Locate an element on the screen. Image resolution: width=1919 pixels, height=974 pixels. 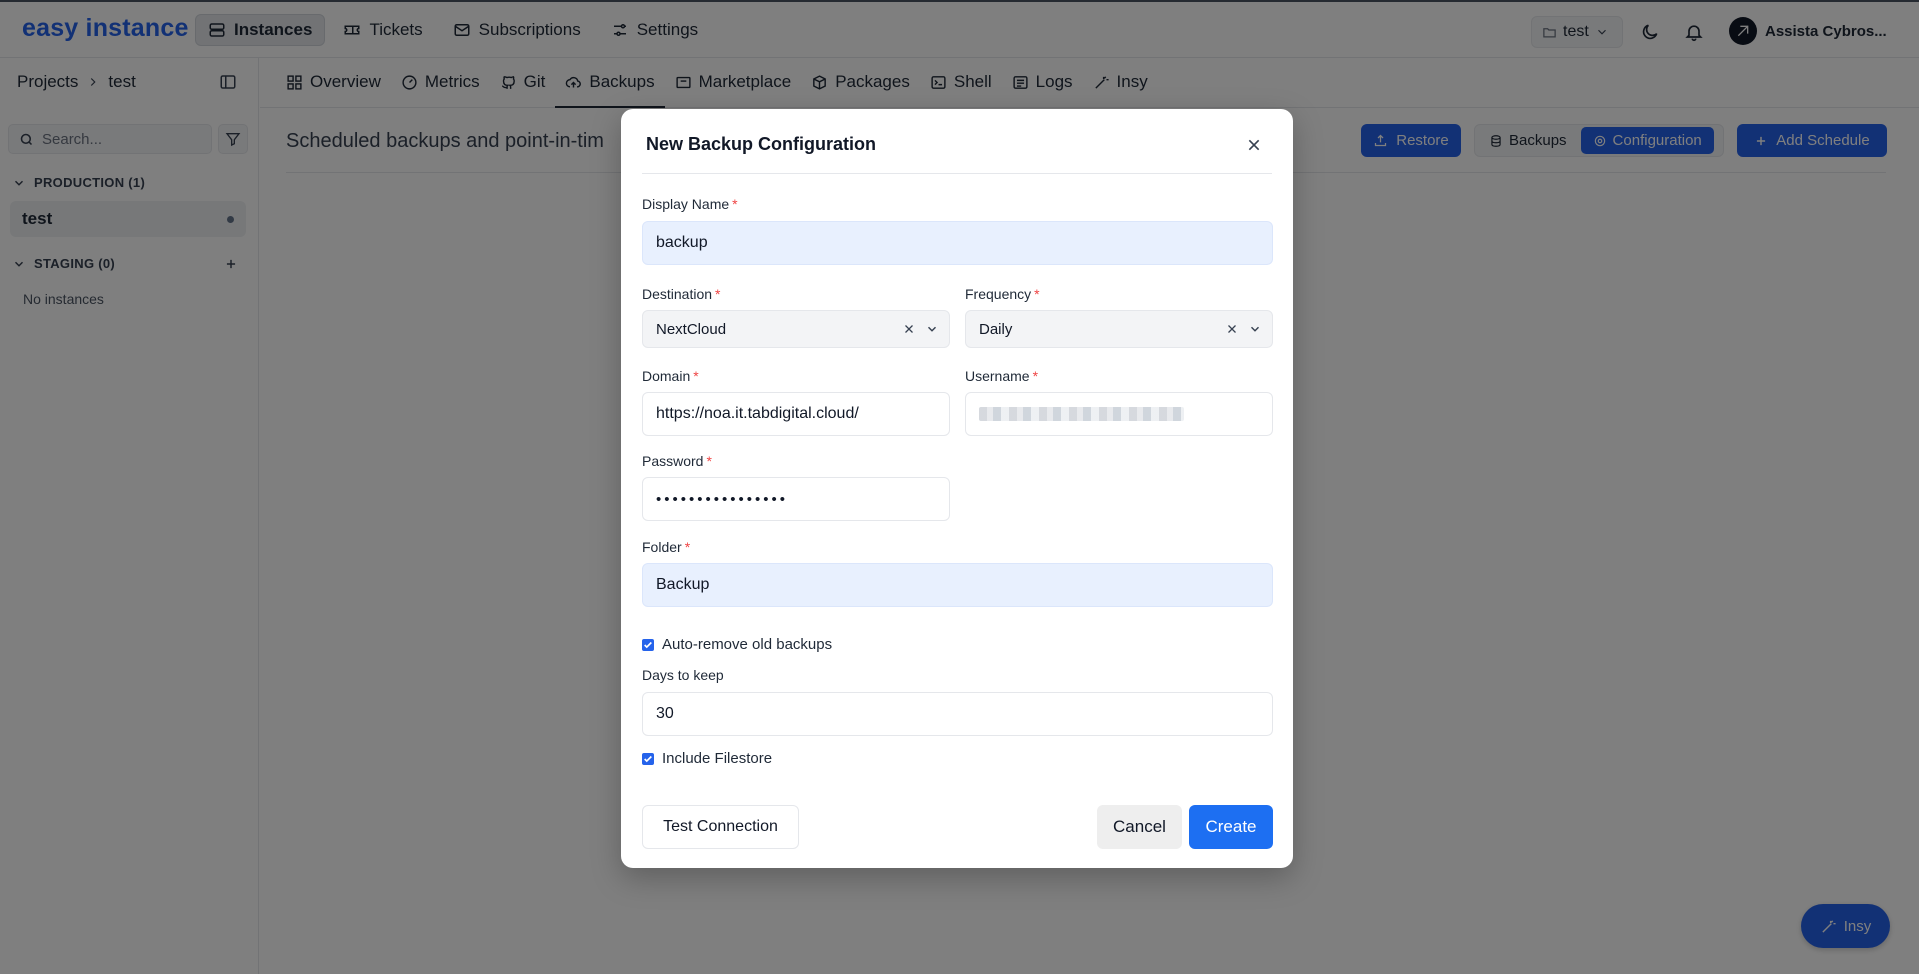
days-label: Days to keep is located at coordinates (683, 675).